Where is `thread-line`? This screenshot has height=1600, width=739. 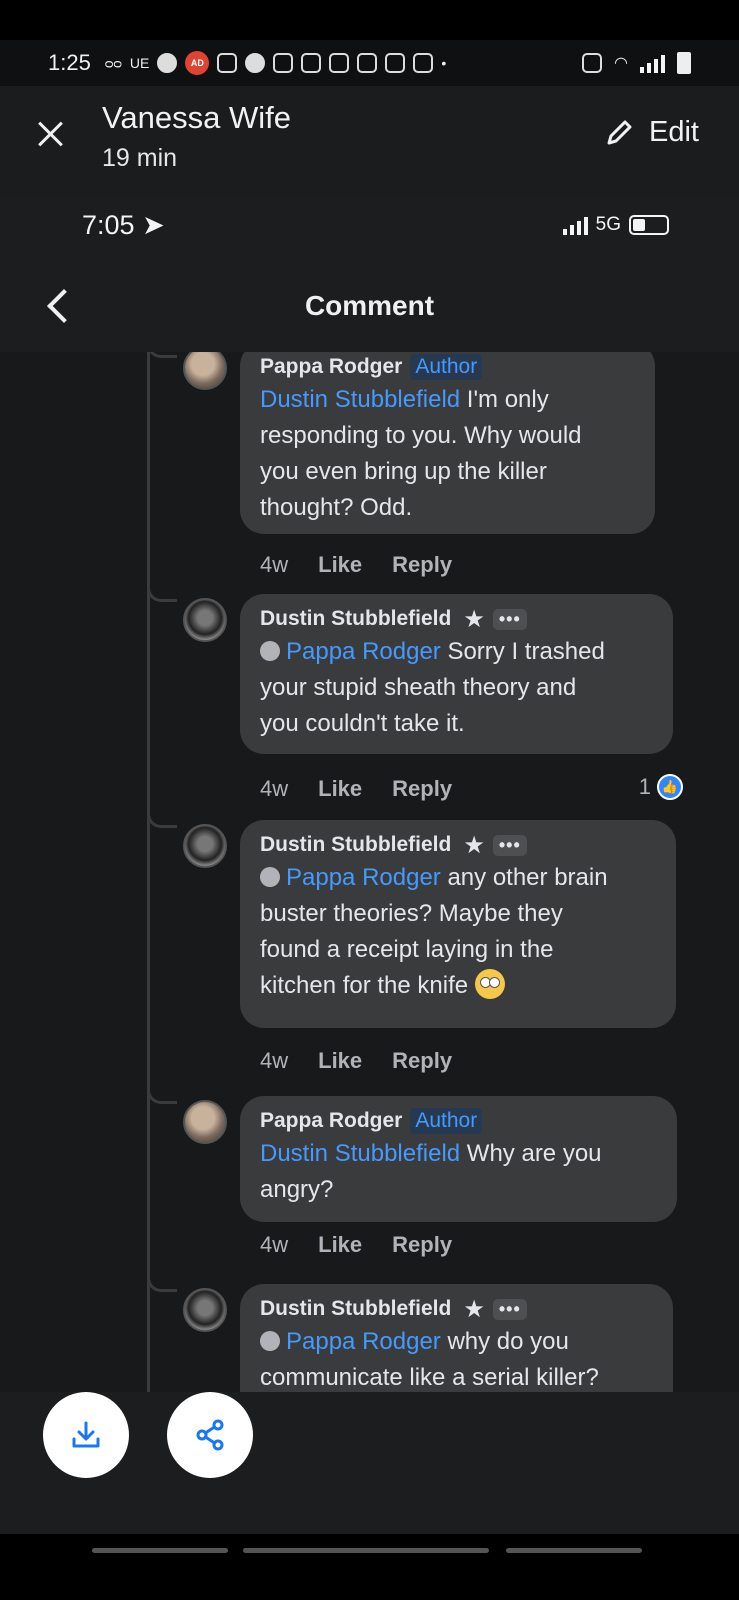 thread-line is located at coordinates (148, 872).